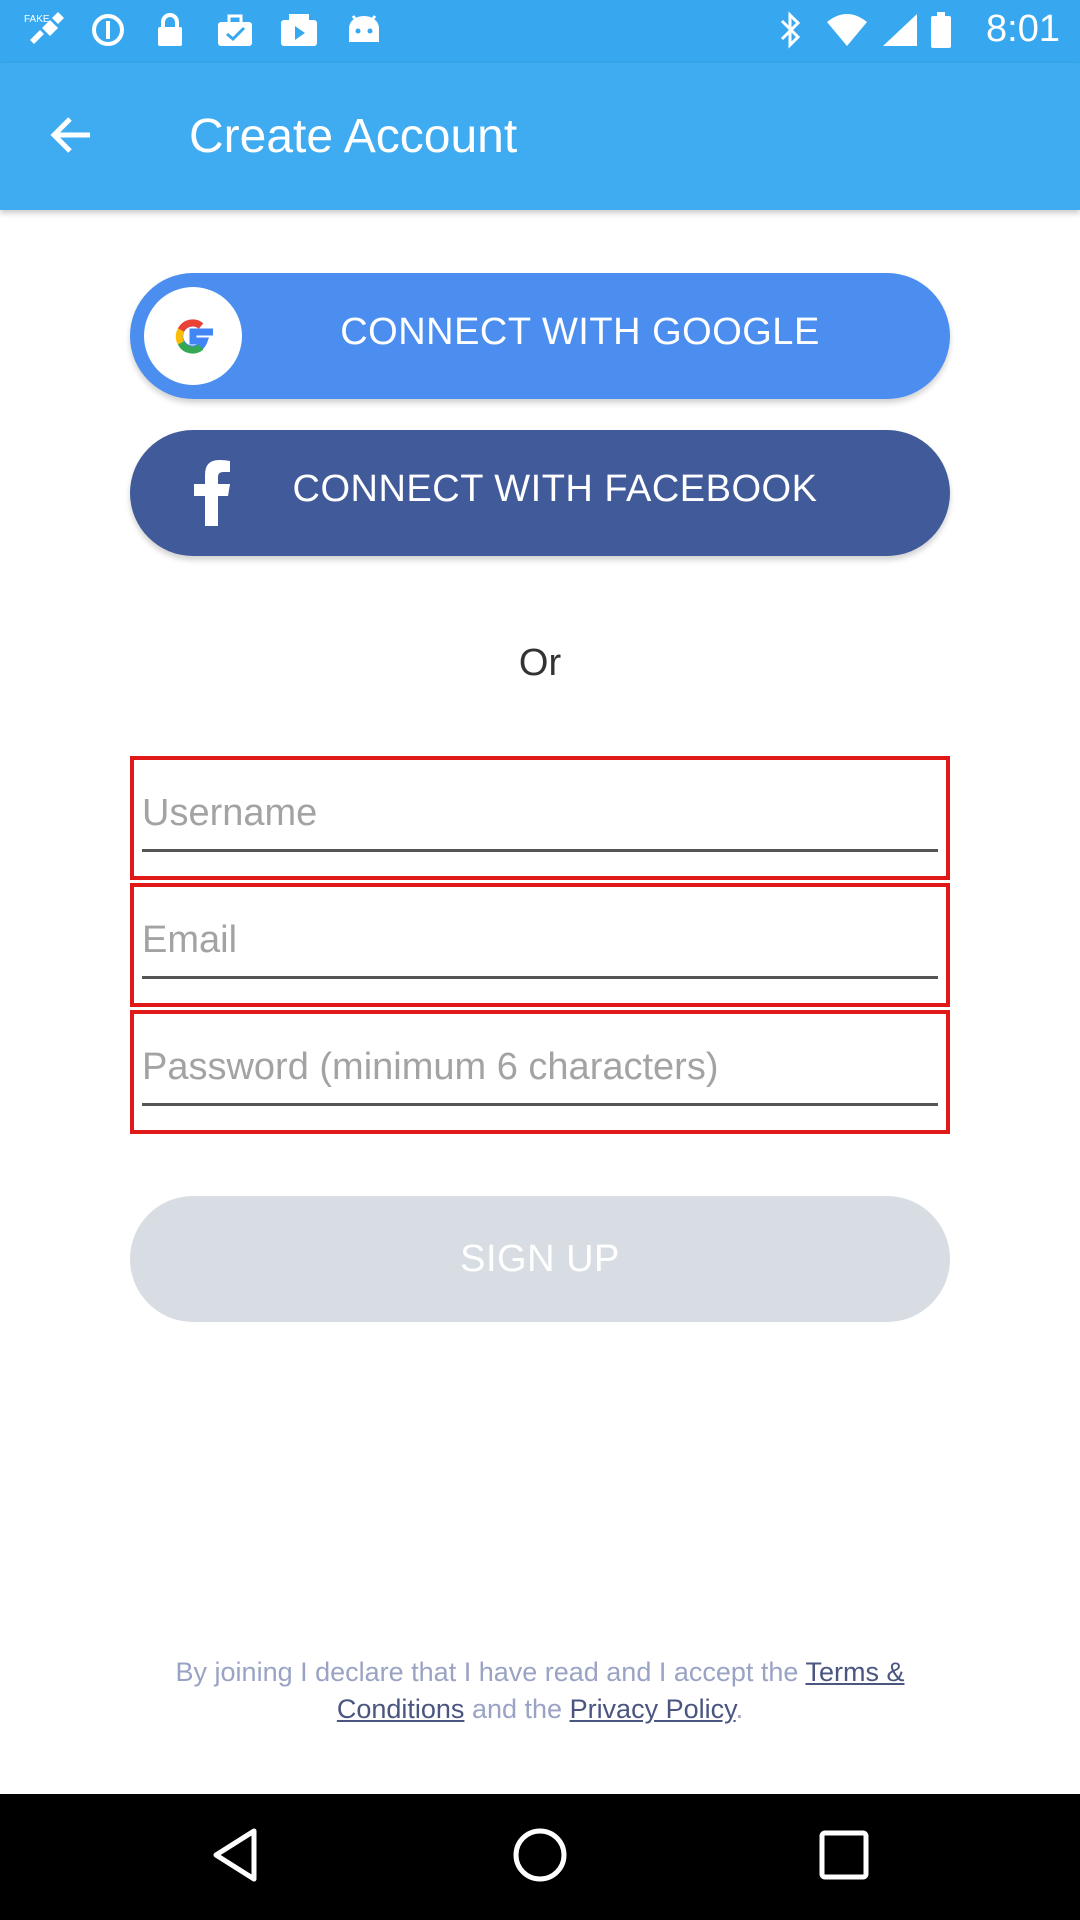 This screenshot has height=1920, width=1080. What do you see at coordinates (540, 136) in the screenshot?
I see `app-bar: Create Account` at bounding box center [540, 136].